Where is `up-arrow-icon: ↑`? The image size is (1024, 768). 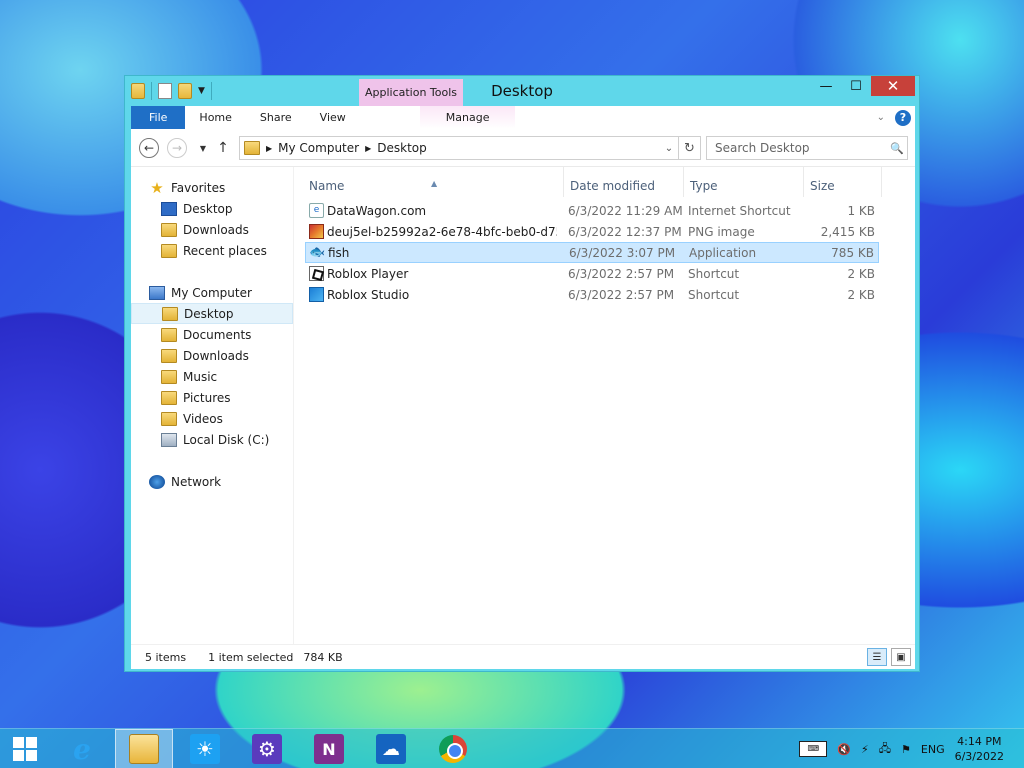
up-arrow-icon: ↑ is located at coordinates (223, 148).